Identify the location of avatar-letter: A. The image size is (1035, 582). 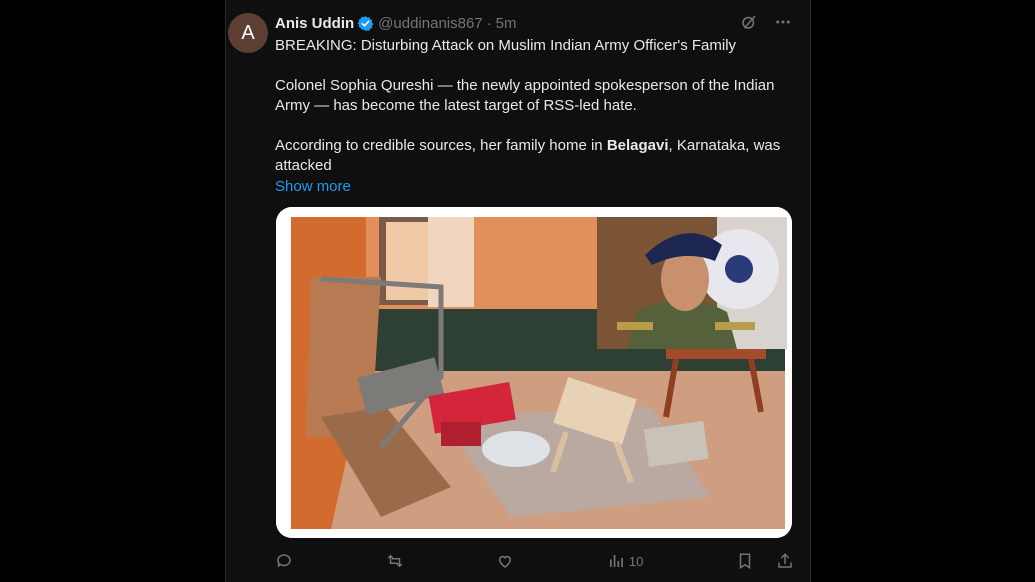
(248, 32).